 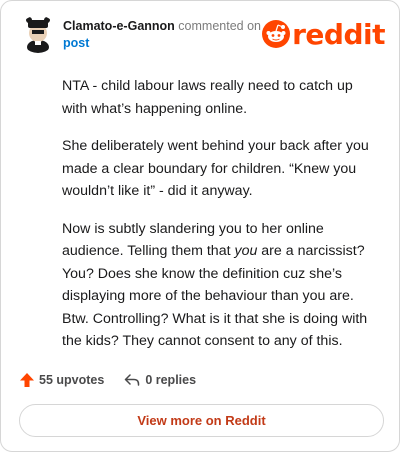 I want to click on view-more-button: View more on Reddit, so click(x=201, y=420).